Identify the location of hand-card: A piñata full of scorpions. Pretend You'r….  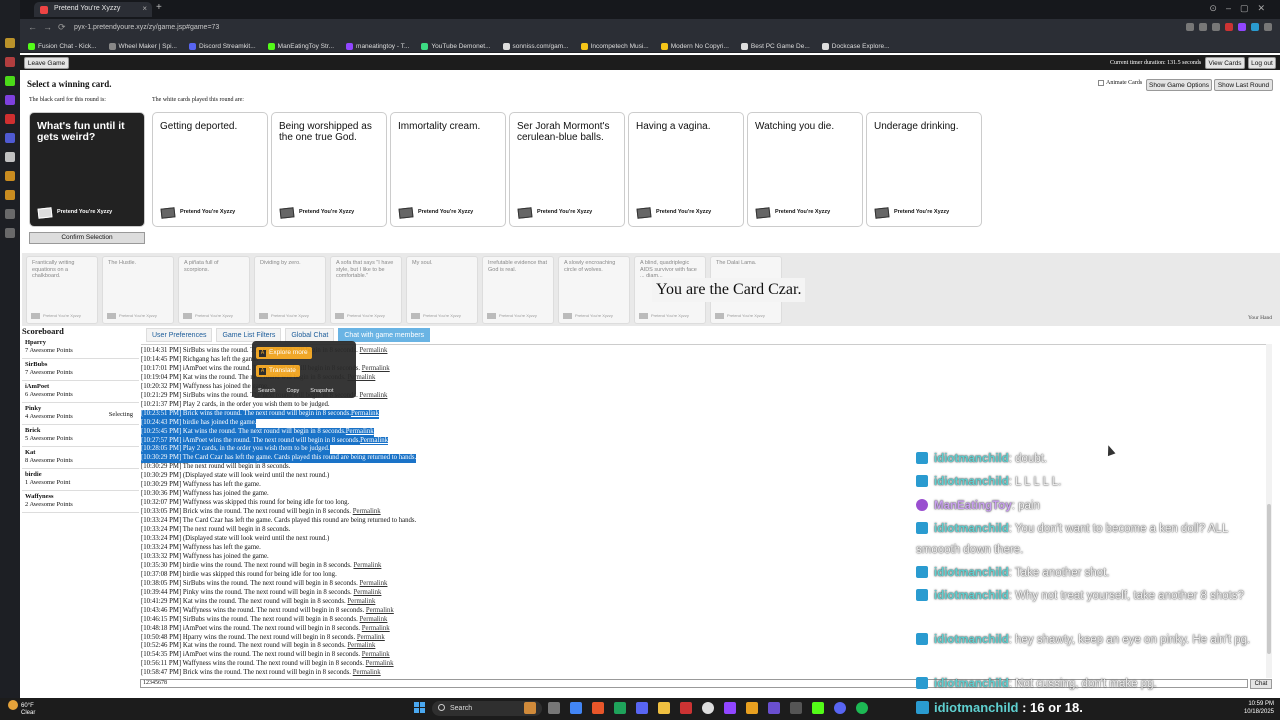
(214, 290).